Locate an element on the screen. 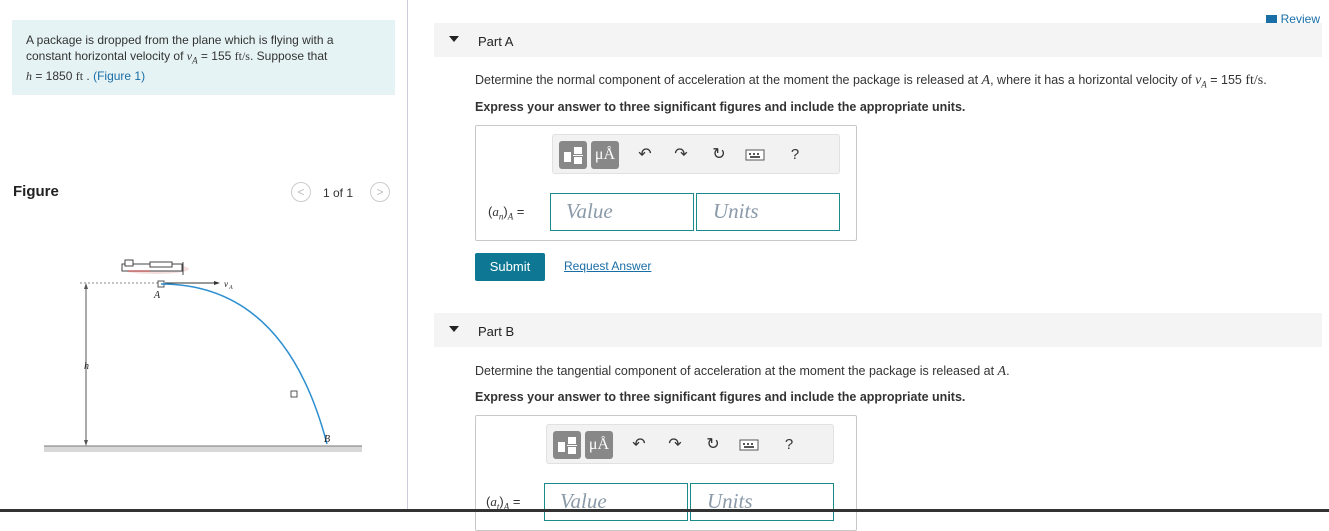  part-b-question-end: . is located at coordinates (1008, 371).